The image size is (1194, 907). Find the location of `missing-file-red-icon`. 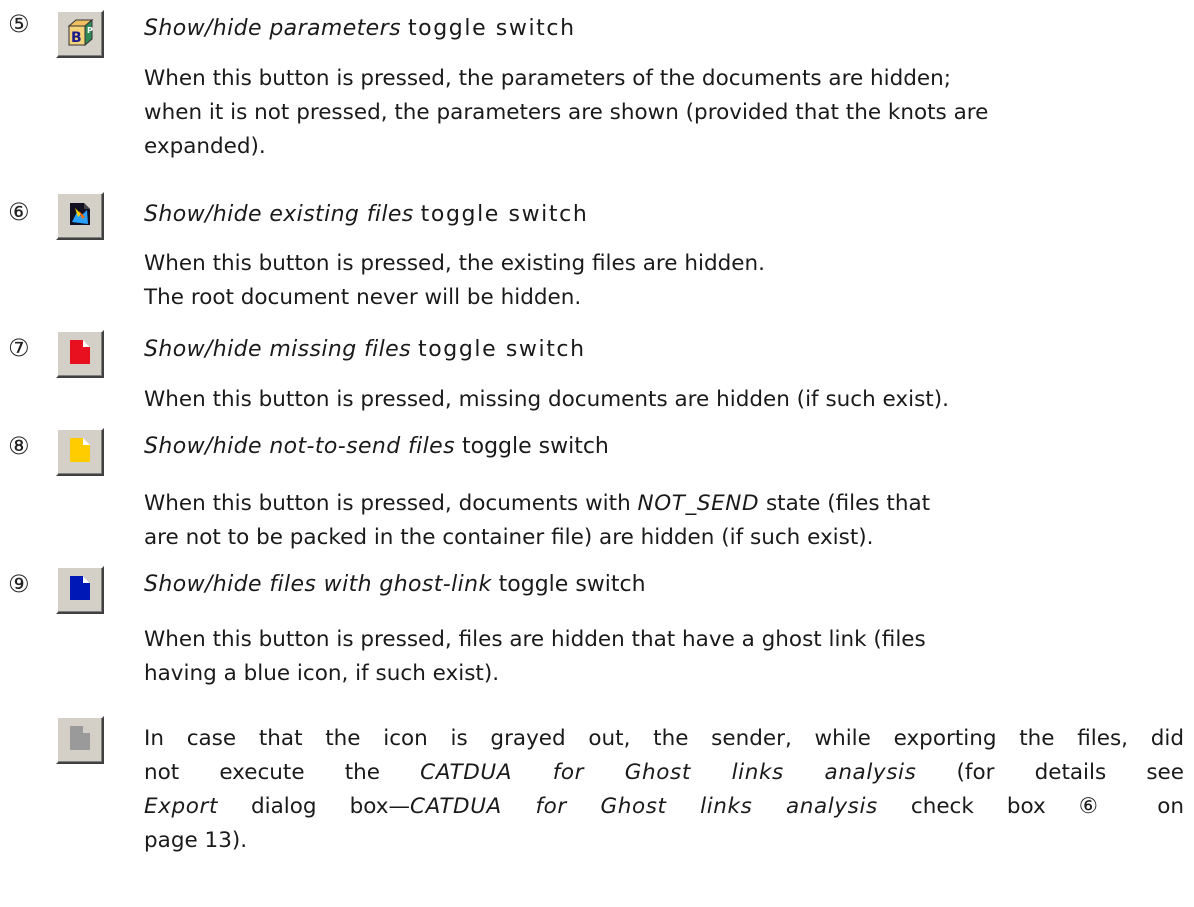

missing-file-red-icon is located at coordinates (80, 354).